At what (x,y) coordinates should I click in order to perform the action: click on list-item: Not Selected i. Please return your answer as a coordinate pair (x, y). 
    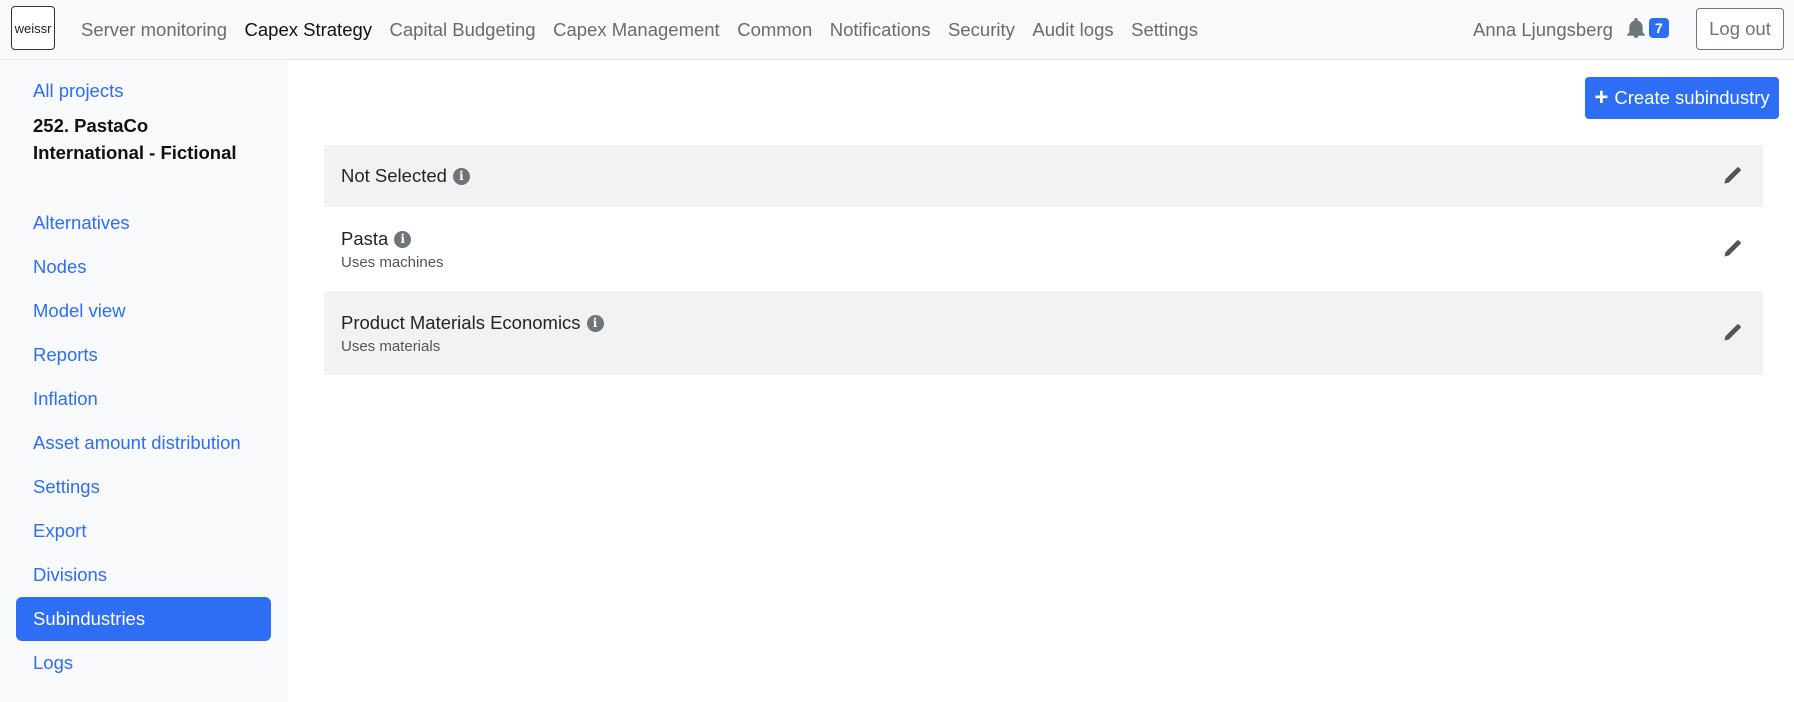
    Looking at the image, I should click on (1043, 176).